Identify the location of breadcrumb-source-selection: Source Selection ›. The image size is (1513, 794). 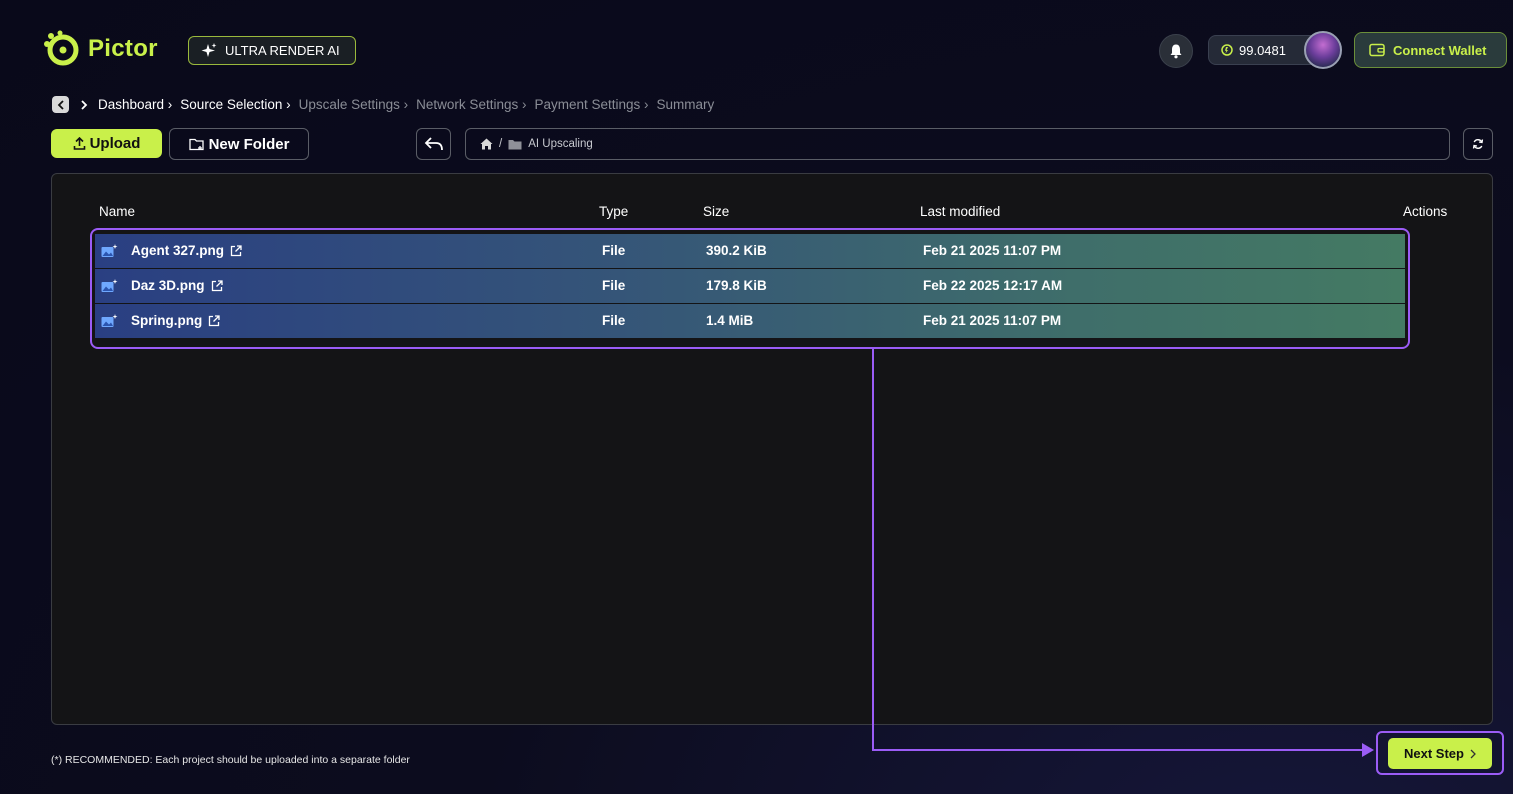
(235, 104).